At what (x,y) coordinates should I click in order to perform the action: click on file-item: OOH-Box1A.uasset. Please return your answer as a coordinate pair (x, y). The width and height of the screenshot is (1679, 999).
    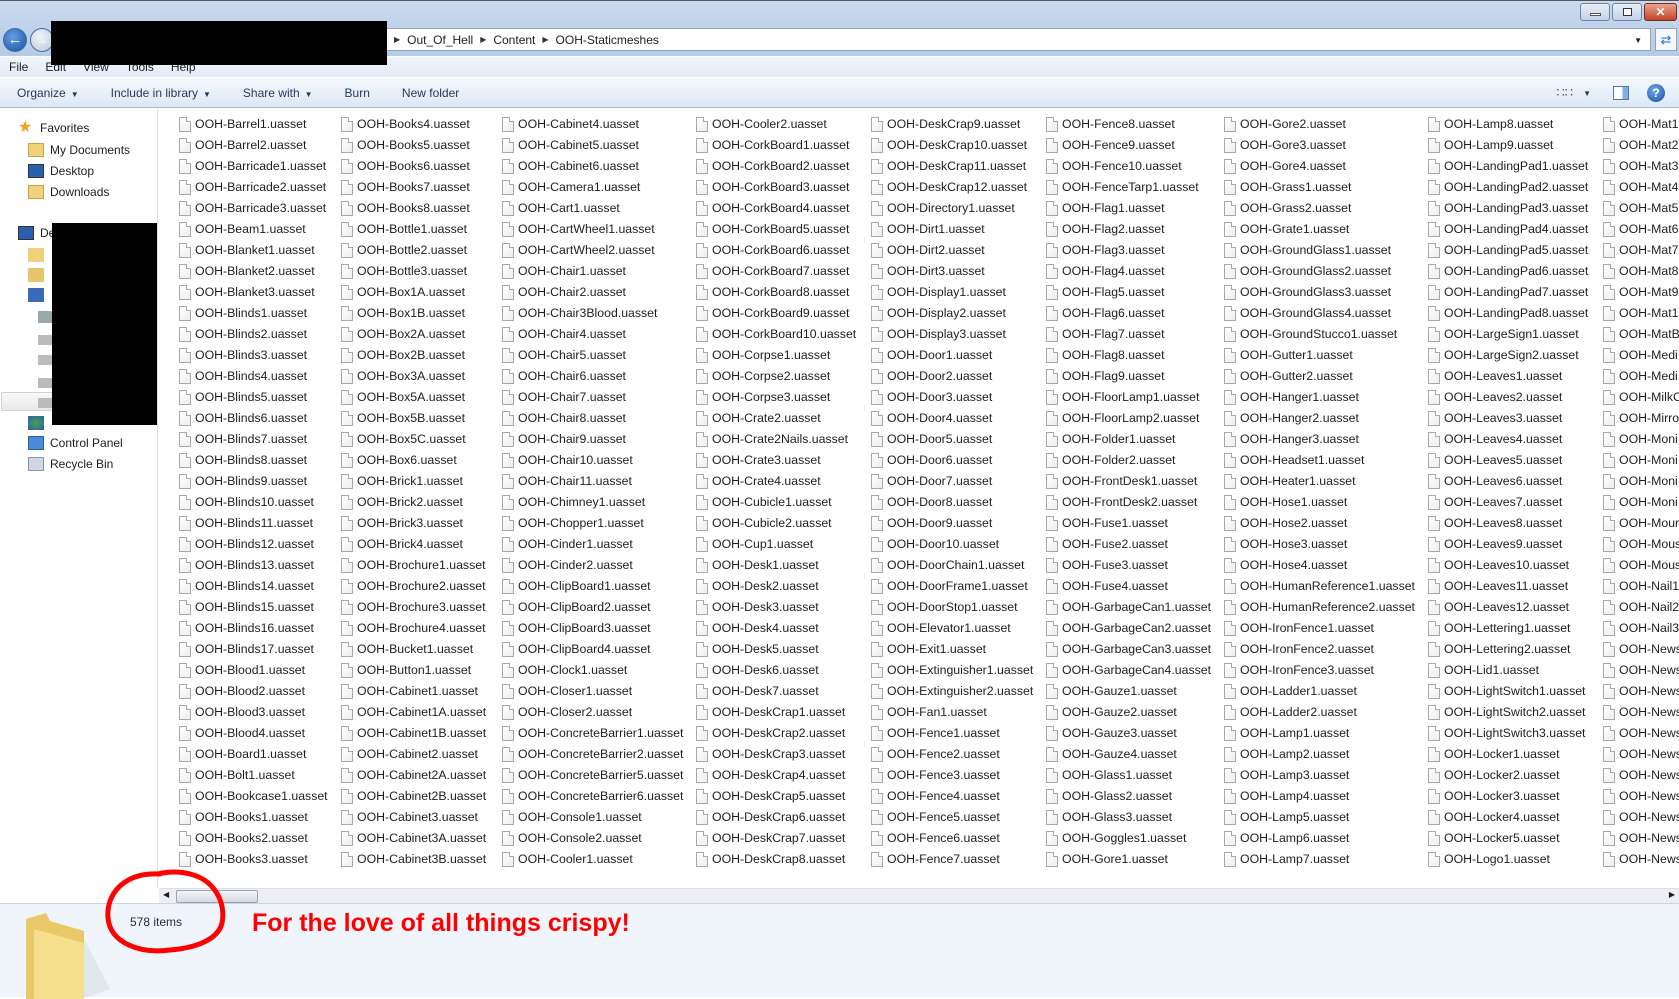
    Looking at the image, I should click on (403, 292).